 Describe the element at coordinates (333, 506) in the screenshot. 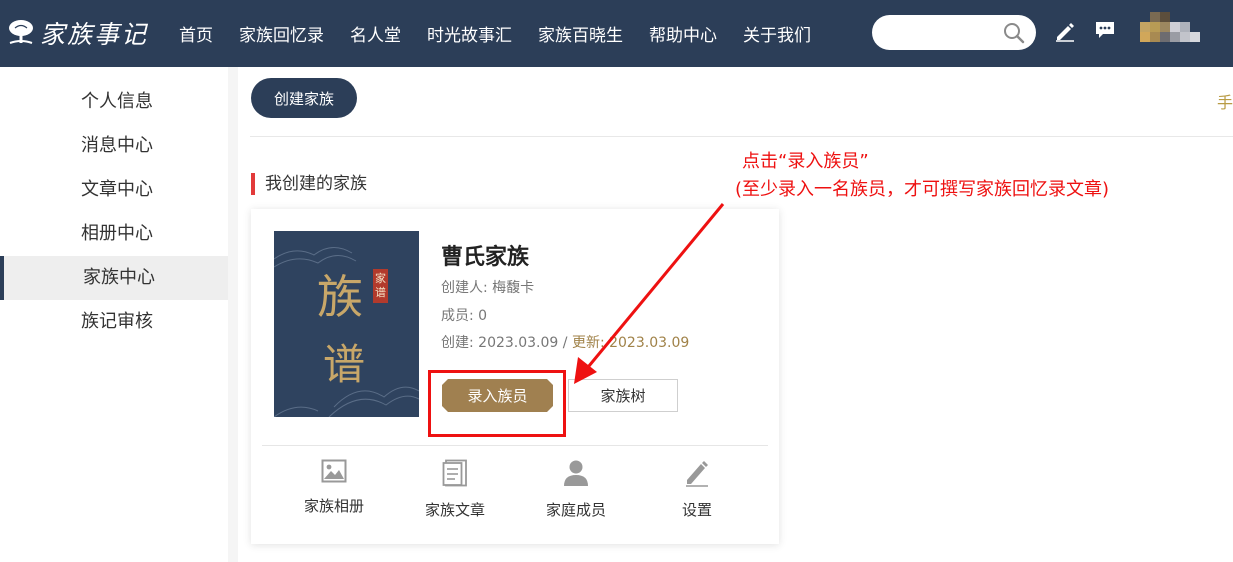

I see `action-label: 家族相册` at that location.